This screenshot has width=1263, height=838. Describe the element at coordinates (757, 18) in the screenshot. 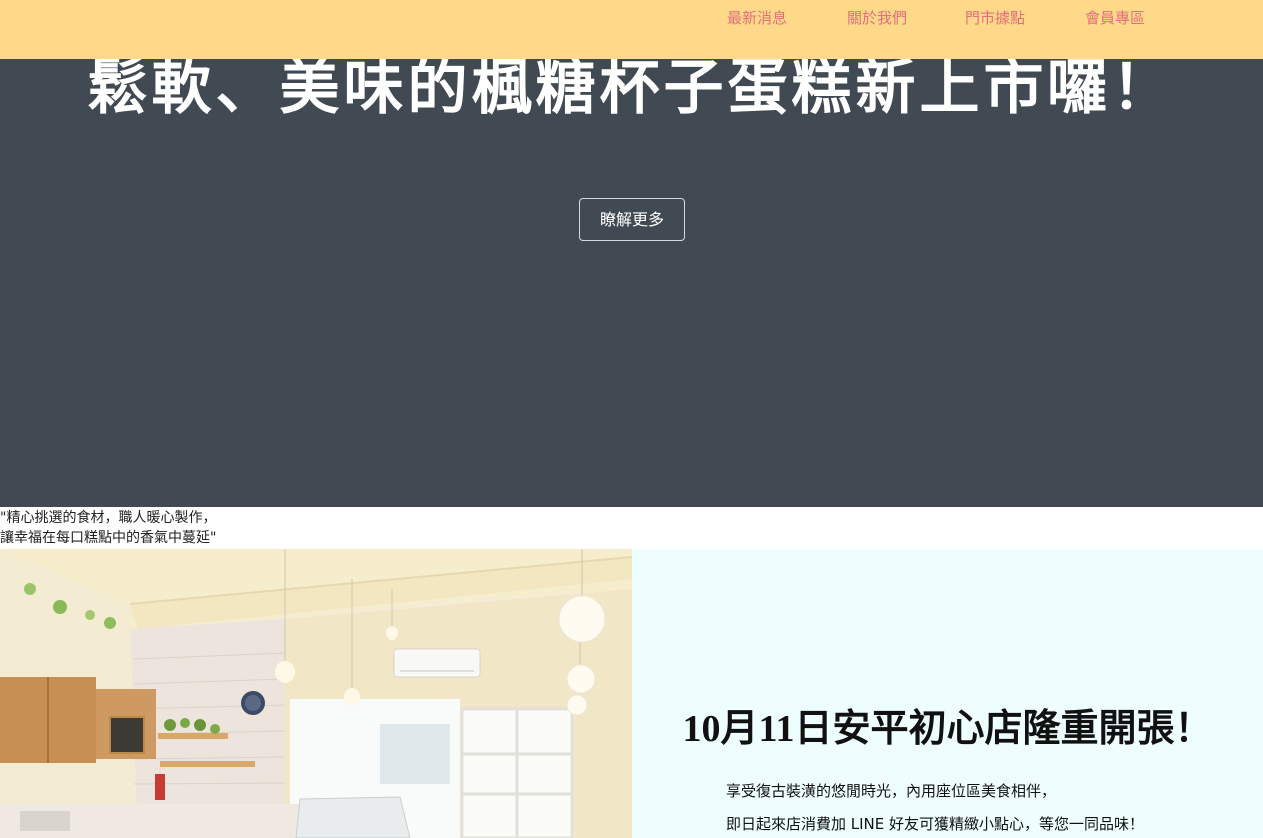

I see `nav-item-news: 最新消息` at that location.